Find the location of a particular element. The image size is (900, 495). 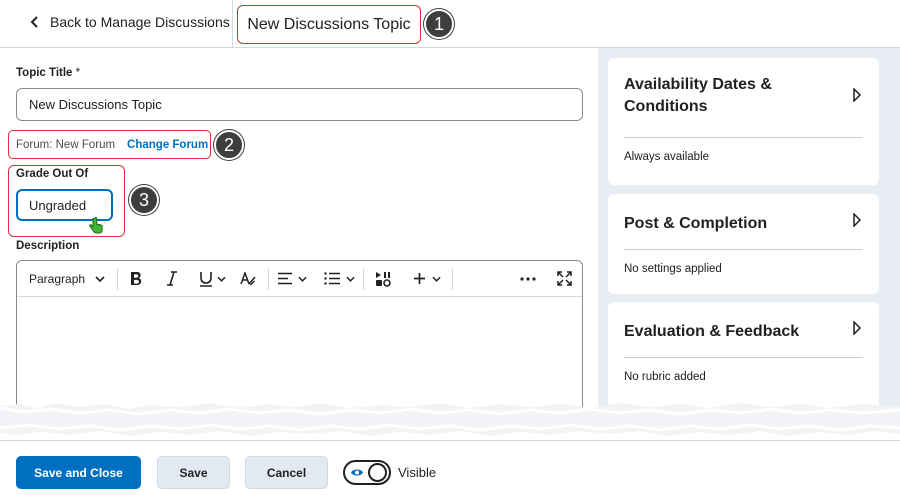

bold-icon is located at coordinates (136, 278).